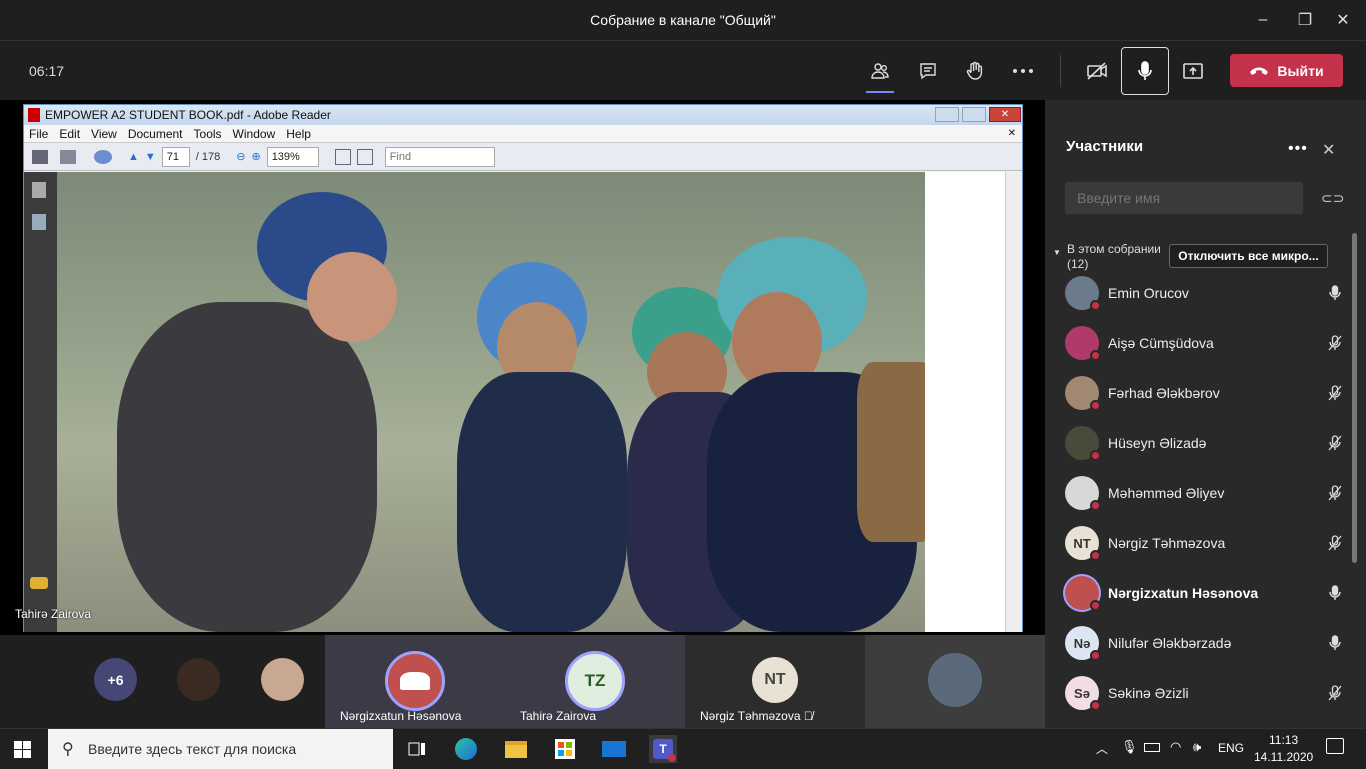 This screenshot has height=769, width=1366. What do you see at coordinates (1205, 293) in the screenshot?
I see `participant-row: Emin Orucov` at bounding box center [1205, 293].